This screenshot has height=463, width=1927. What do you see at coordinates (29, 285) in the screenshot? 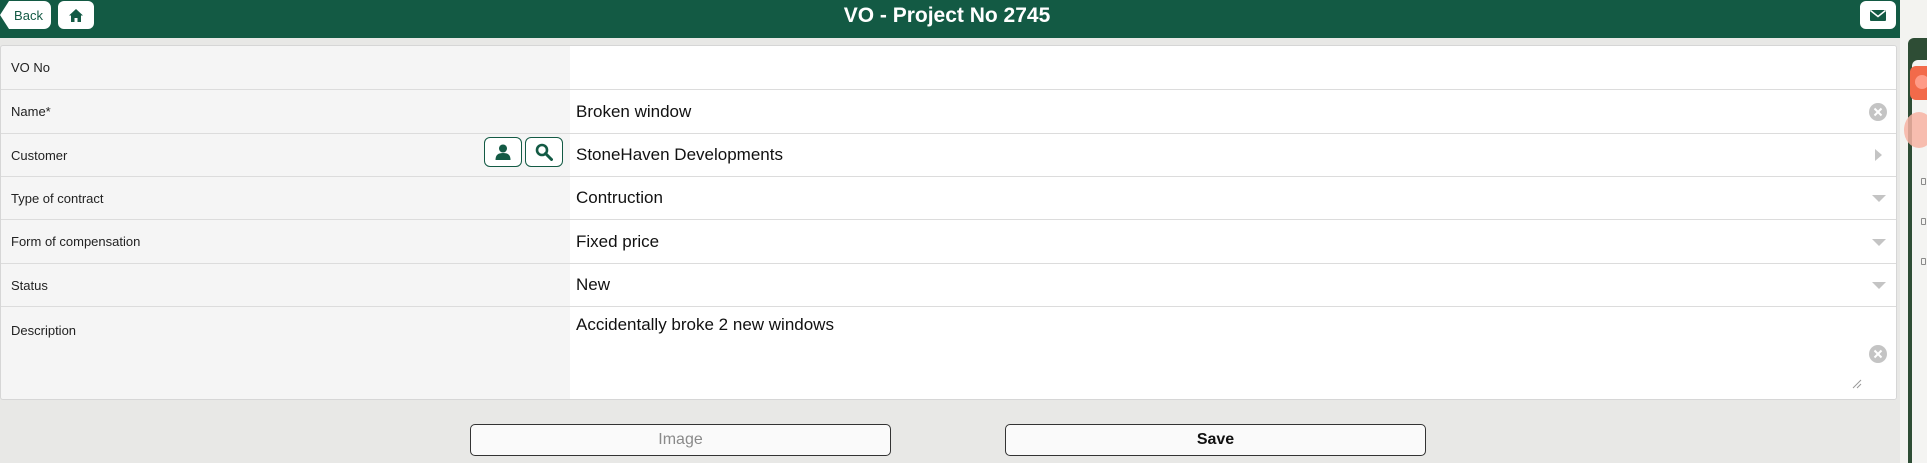
I see `field-label: Status` at bounding box center [29, 285].